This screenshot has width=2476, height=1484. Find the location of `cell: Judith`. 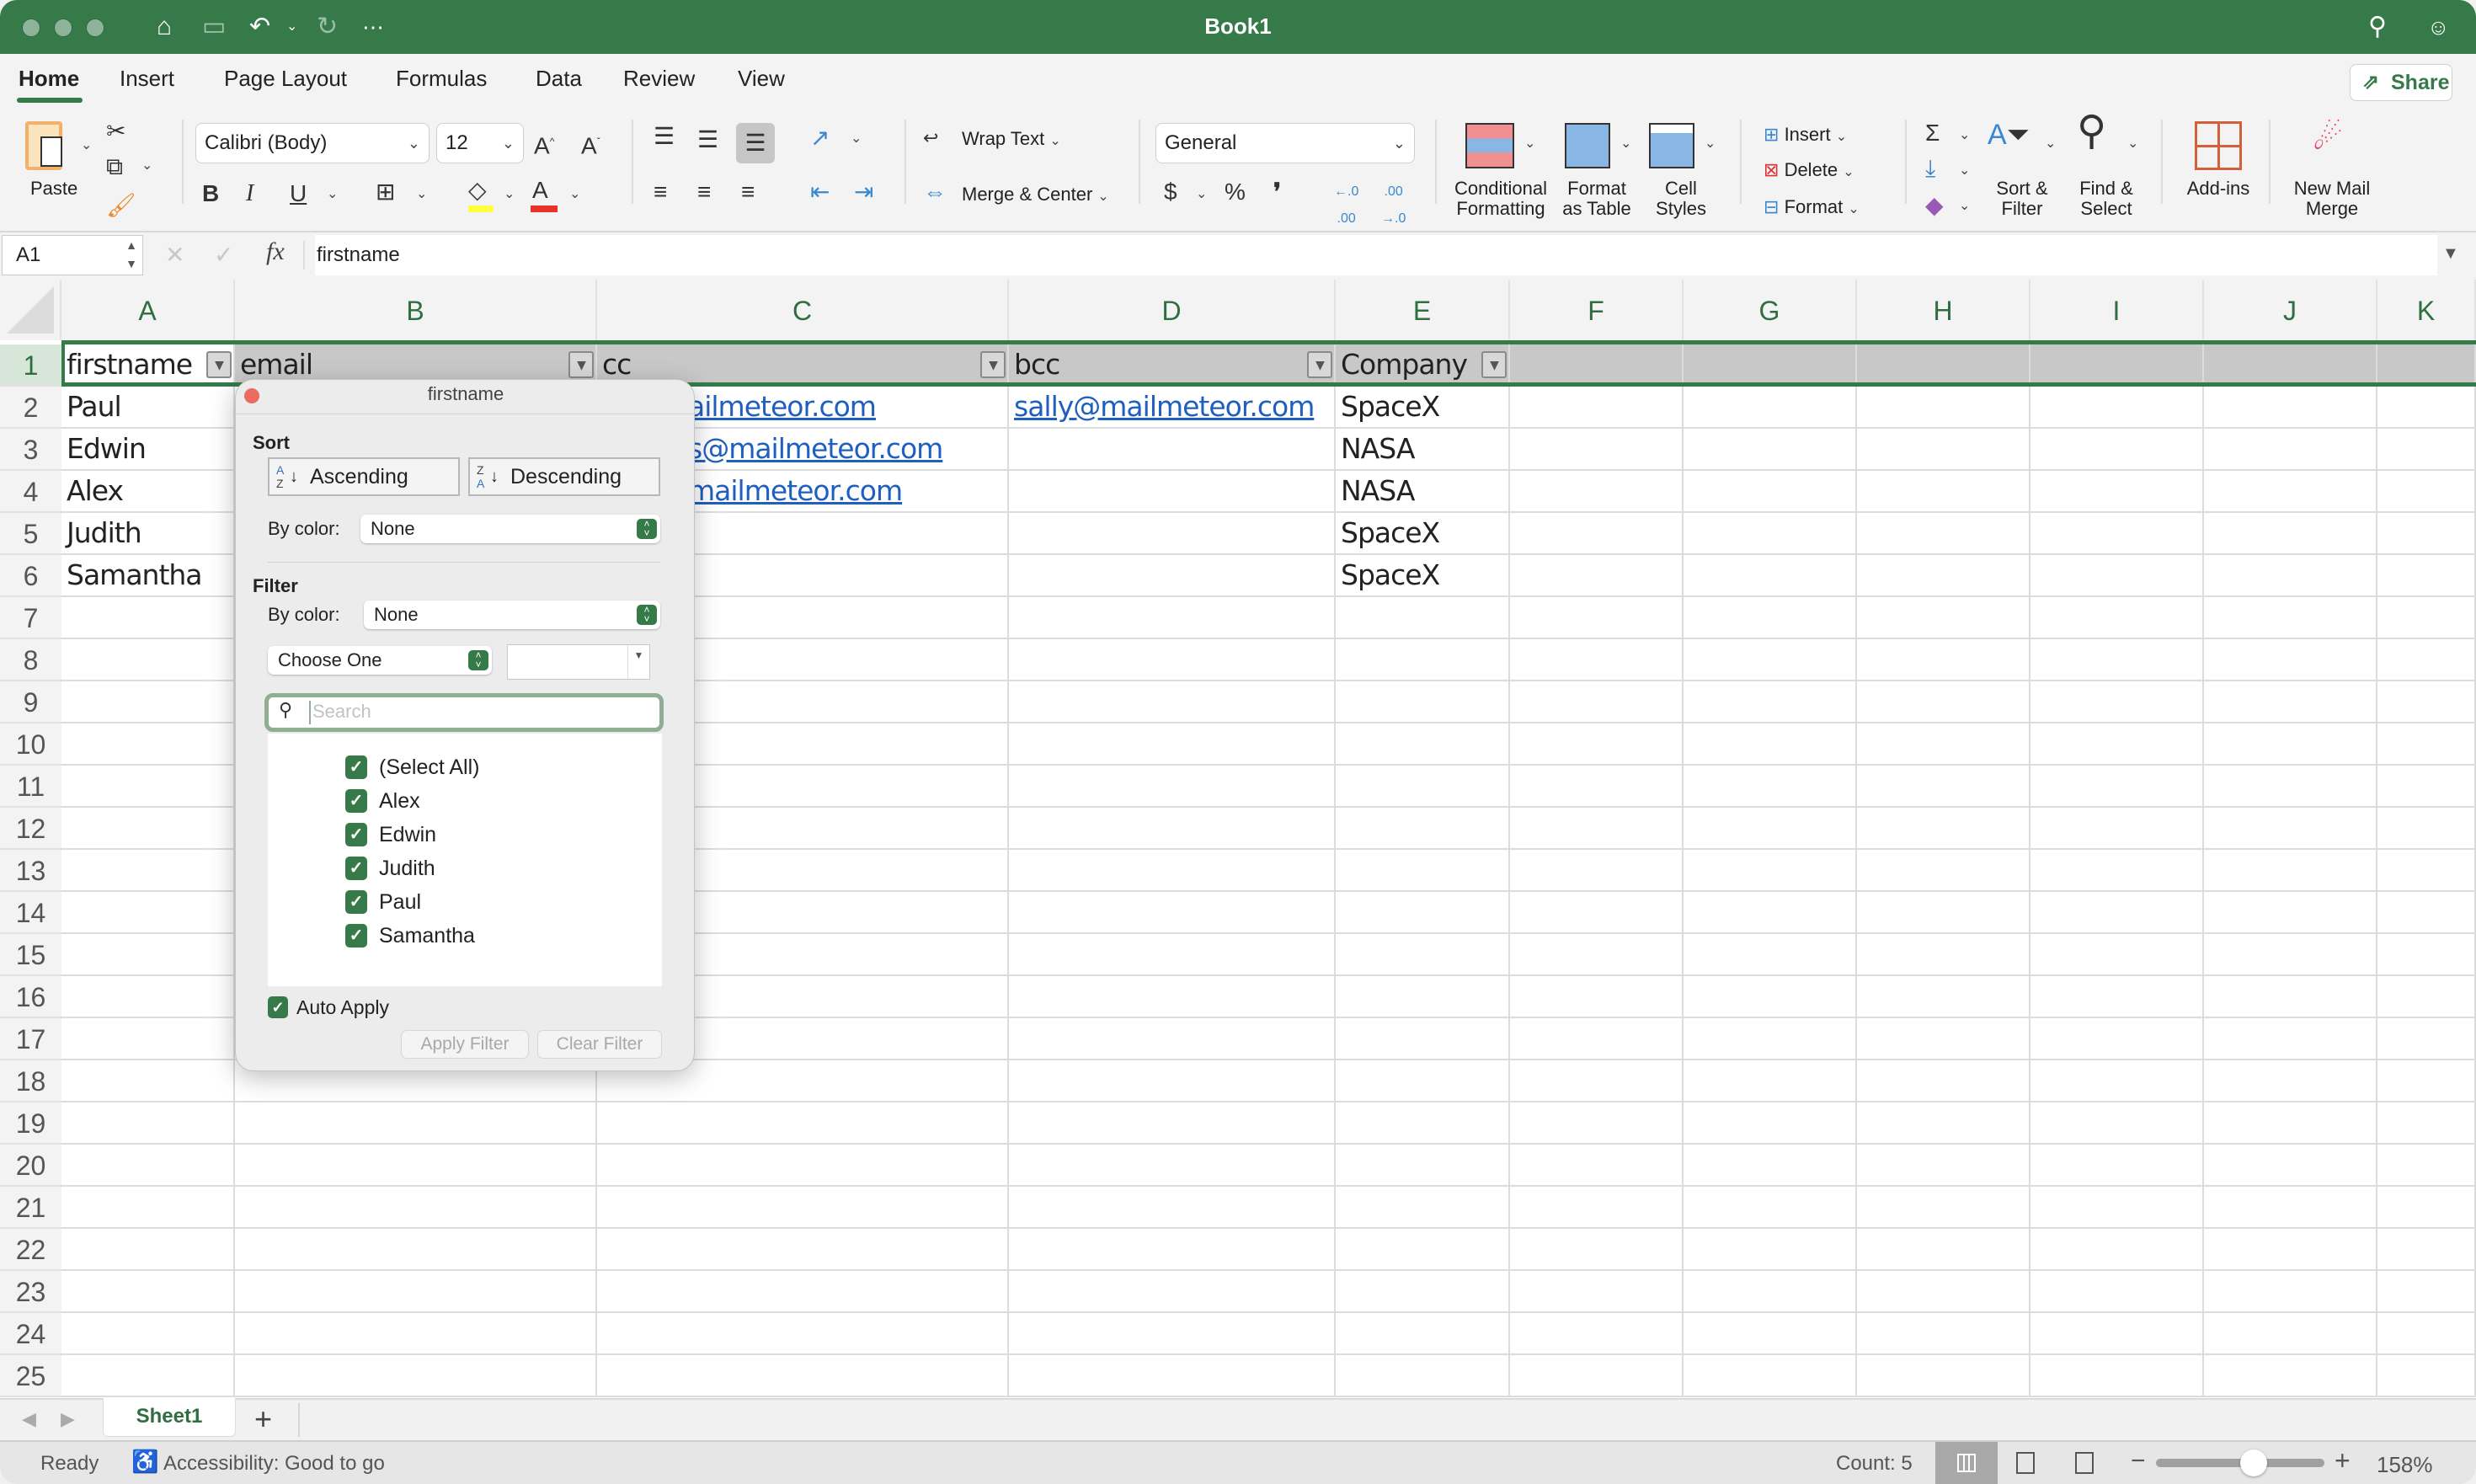

cell: Judith is located at coordinates (148, 534).